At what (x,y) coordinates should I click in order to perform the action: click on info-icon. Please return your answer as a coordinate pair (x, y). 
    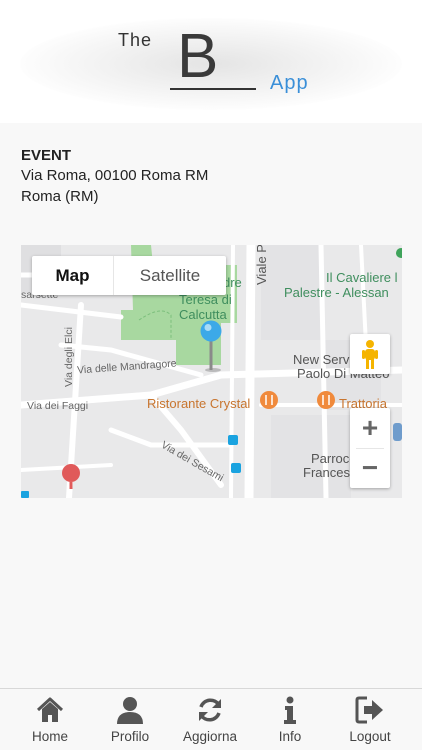
    Looking at the image, I should click on (290, 710).